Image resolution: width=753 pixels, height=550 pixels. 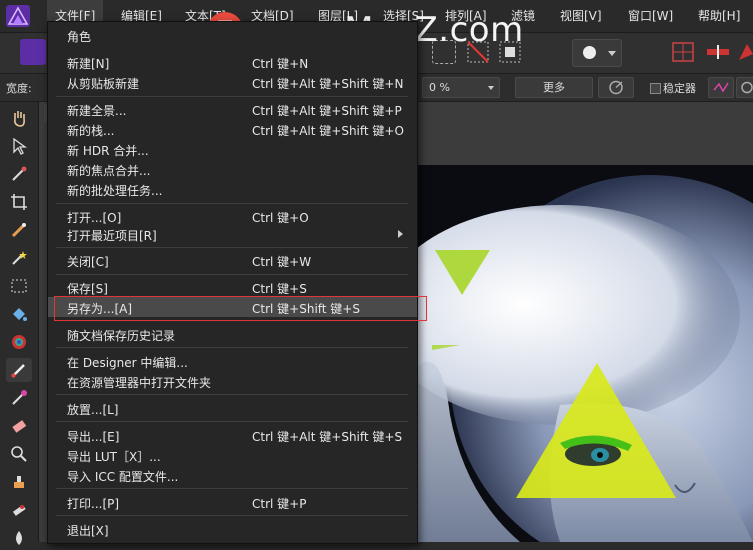 I want to click on menu-item-label: 在资源管理器中打开文件夹, so click(x=139, y=383).